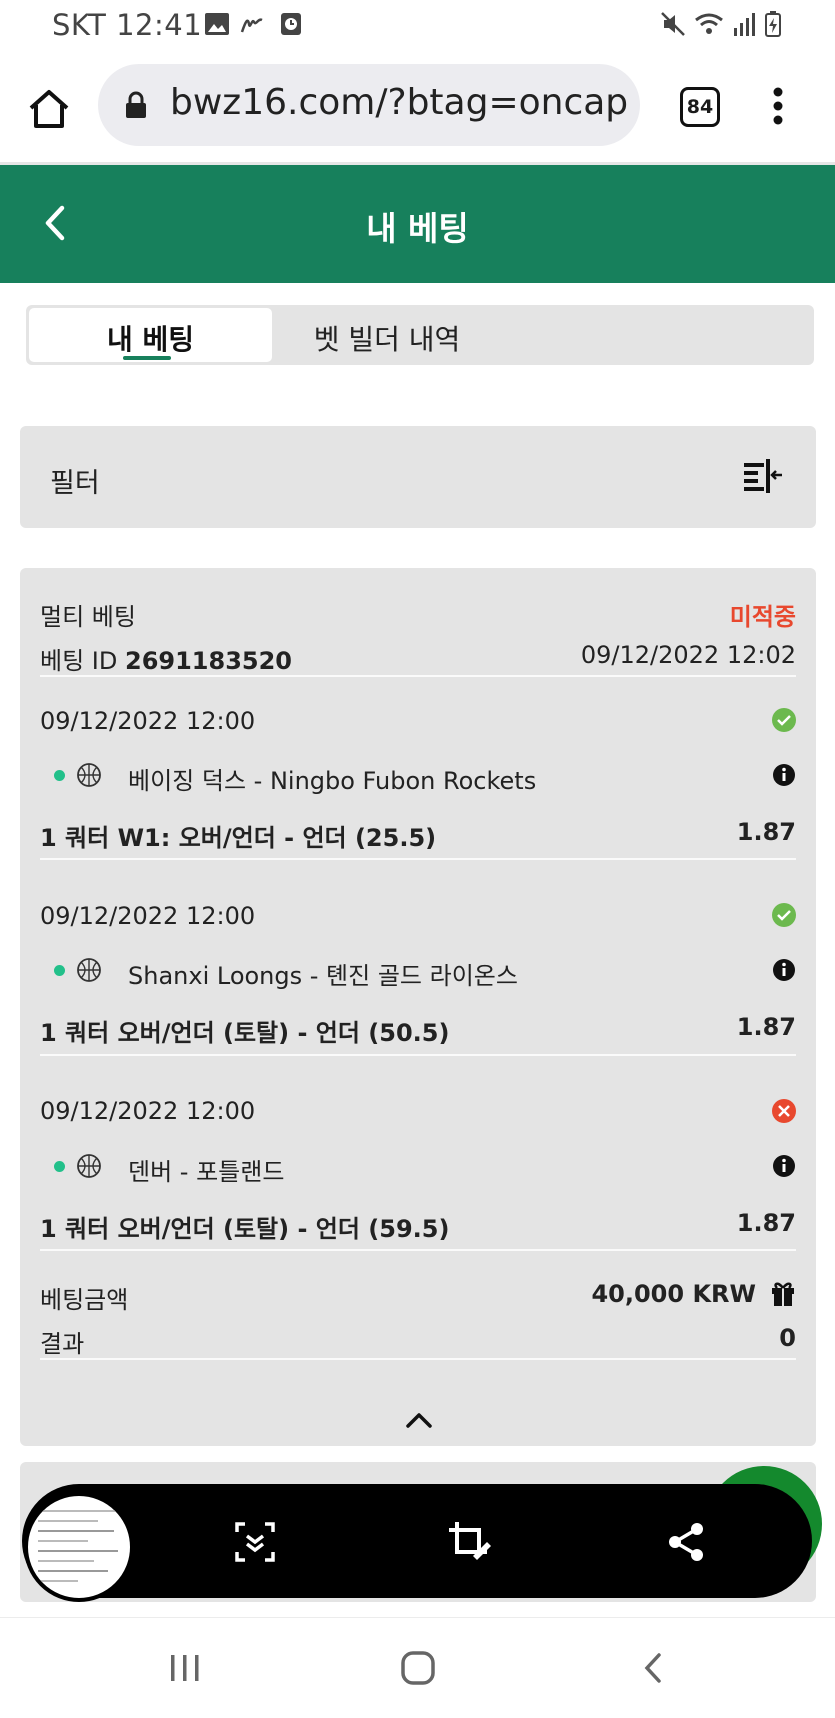  I want to click on stake-amount: 40,000 KRW, so click(673, 1294).